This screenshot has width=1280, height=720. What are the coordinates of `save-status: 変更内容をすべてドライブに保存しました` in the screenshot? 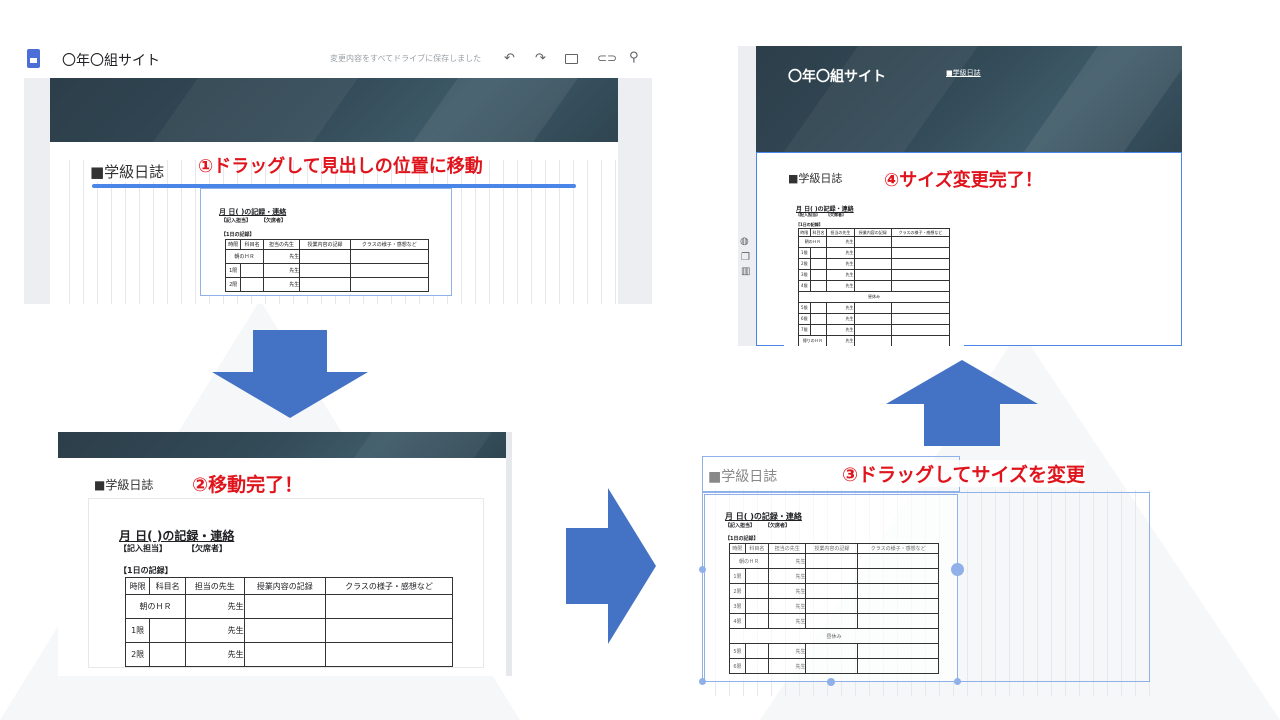 It's located at (406, 58).